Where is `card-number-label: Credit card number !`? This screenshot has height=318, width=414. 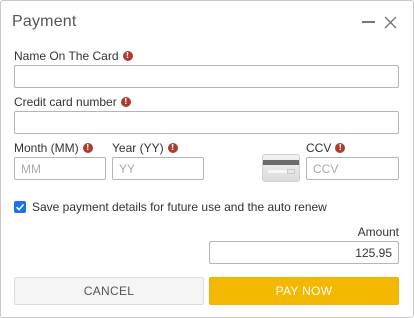
card-number-label: Credit card number ! is located at coordinates (72, 102).